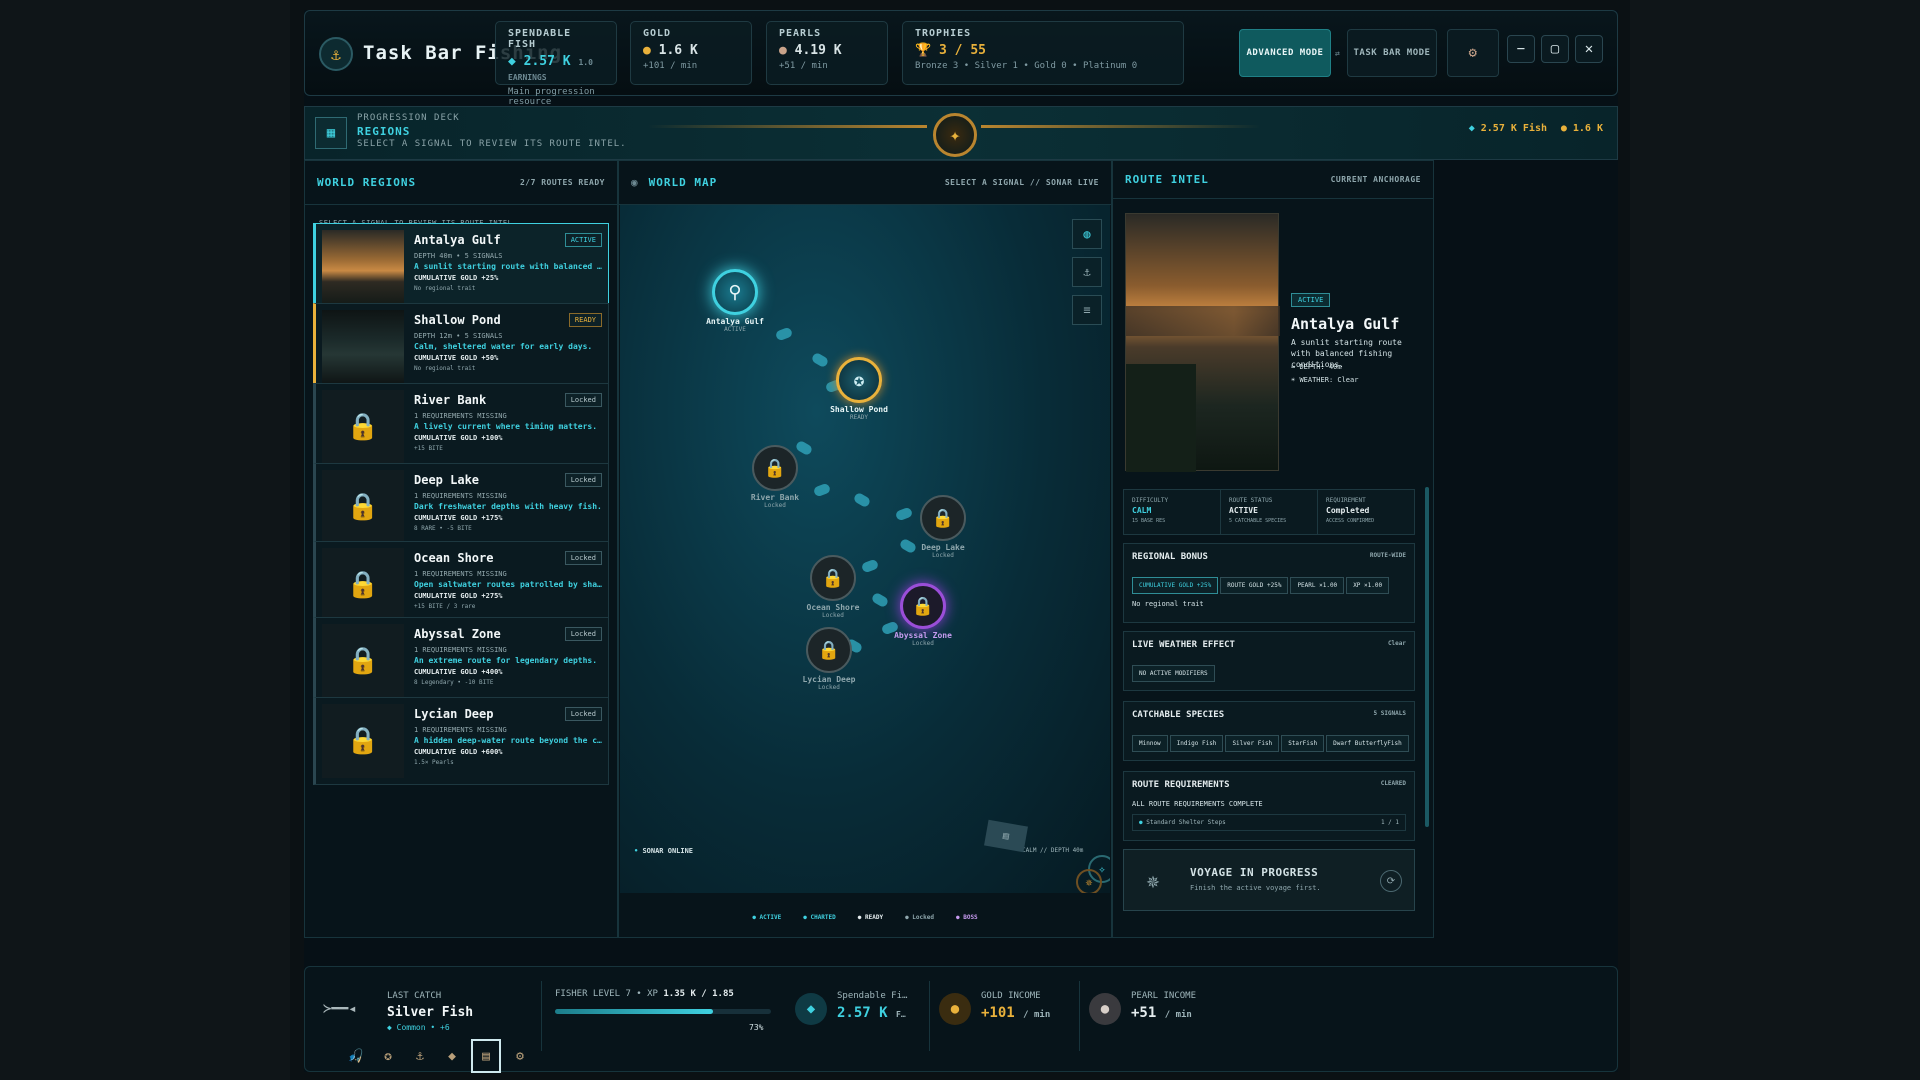  Describe the element at coordinates (1087, 310) in the screenshot. I see `layers-icon: ≡` at that location.